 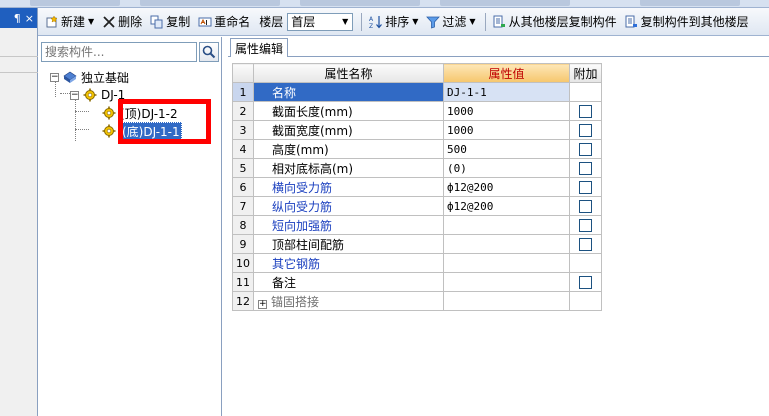 What do you see at coordinates (417, 263) in the screenshot?
I see `table-row: 10 其它钢筋` at bounding box center [417, 263].